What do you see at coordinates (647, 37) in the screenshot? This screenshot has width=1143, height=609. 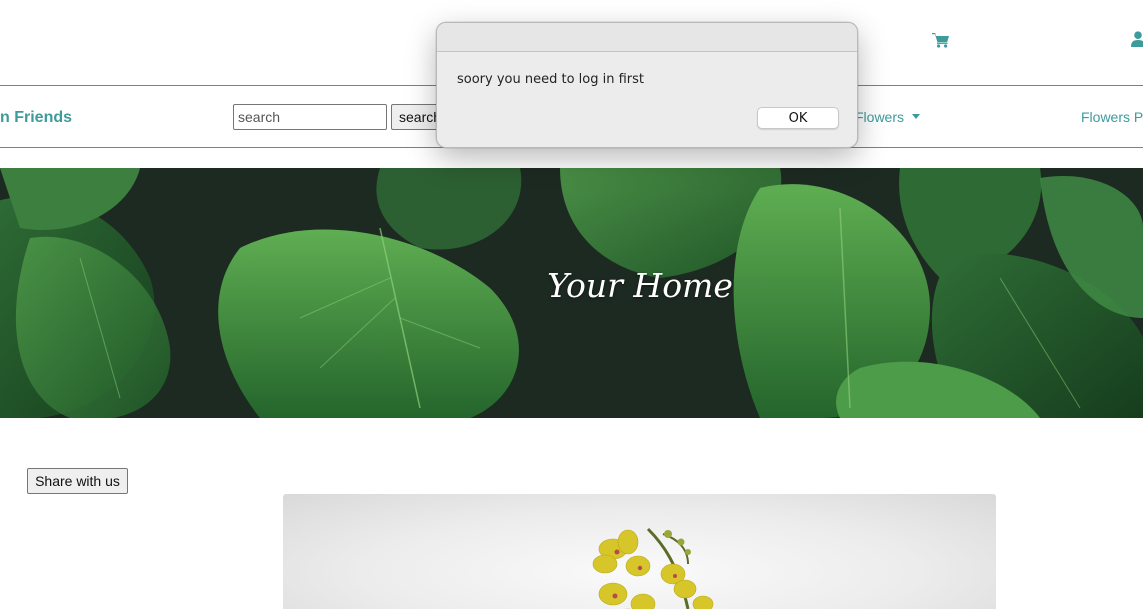 I see `dialog-titlebar` at bounding box center [647, 37].